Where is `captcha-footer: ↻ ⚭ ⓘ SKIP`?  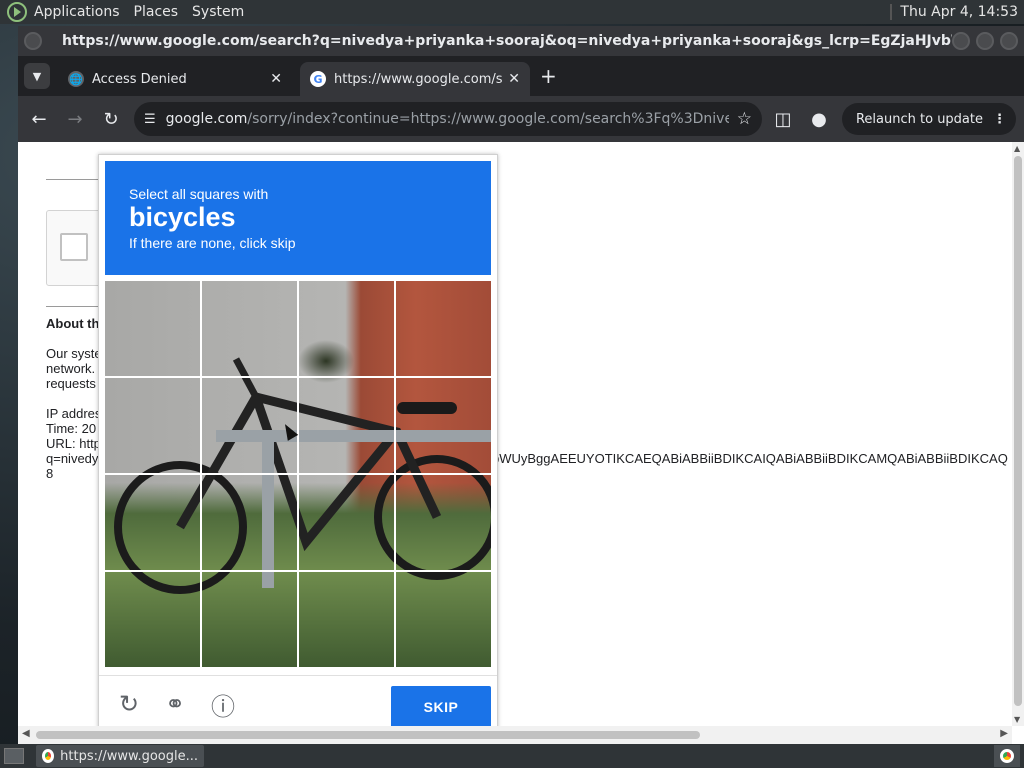
captcha-footer: ↻ ⚭ ⓘ SKIP is located at coordinates (298, 703).